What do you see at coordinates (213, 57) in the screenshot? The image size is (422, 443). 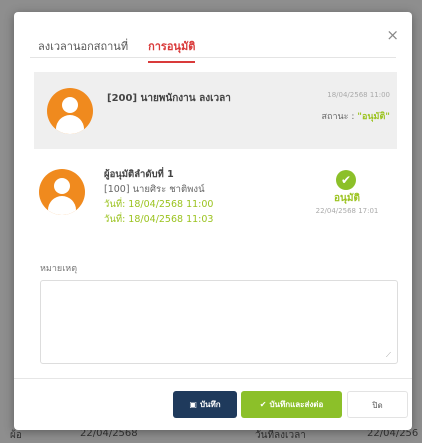 I see `tabs-divider` at bounding box center [213, 57].